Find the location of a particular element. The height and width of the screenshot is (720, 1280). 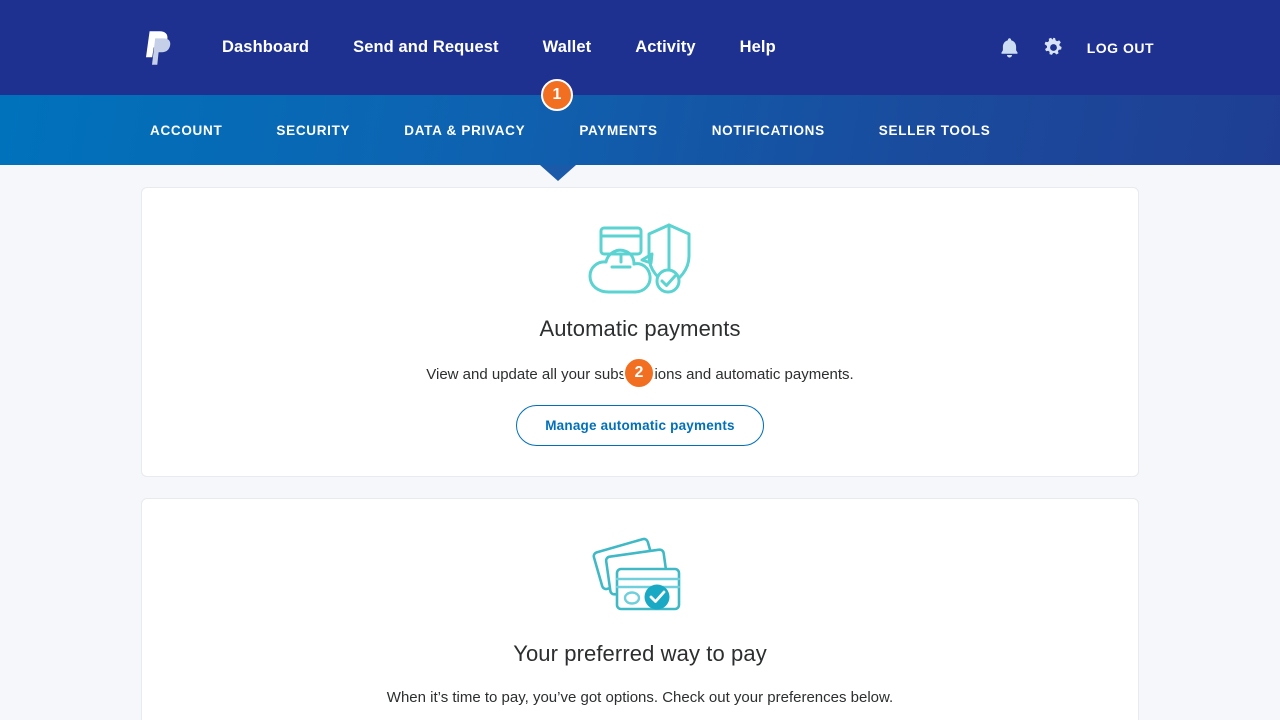

nav-item-activity: Activity is located at coordinates (665, 47).